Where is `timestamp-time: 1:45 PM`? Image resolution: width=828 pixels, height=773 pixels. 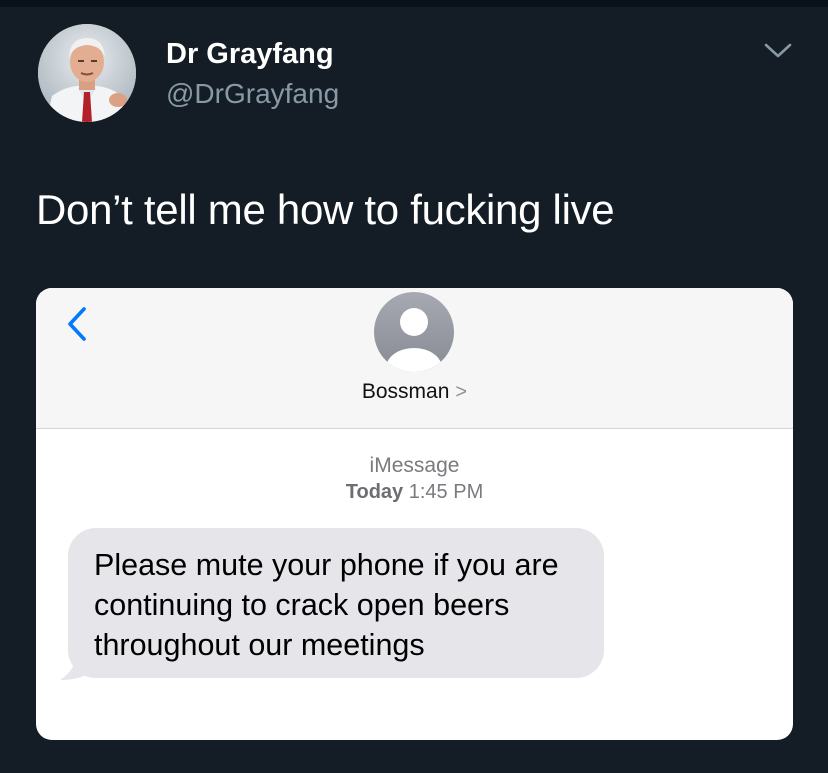
timestamp-time: 1:45 PM is located at coordinates (446, 492).